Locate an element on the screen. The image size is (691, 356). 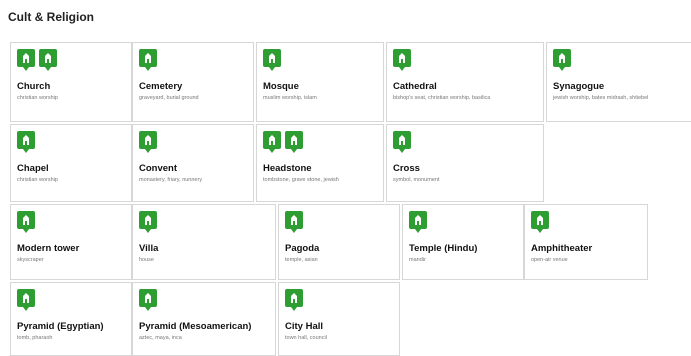
item-name: Convent is located at coordinates (158, 168).